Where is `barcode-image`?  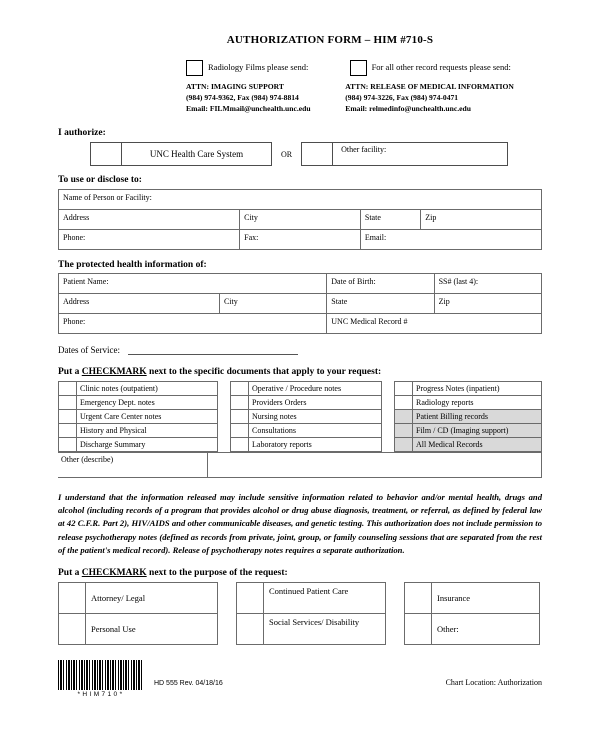
barcode-image is located at coordinates (100, 675).